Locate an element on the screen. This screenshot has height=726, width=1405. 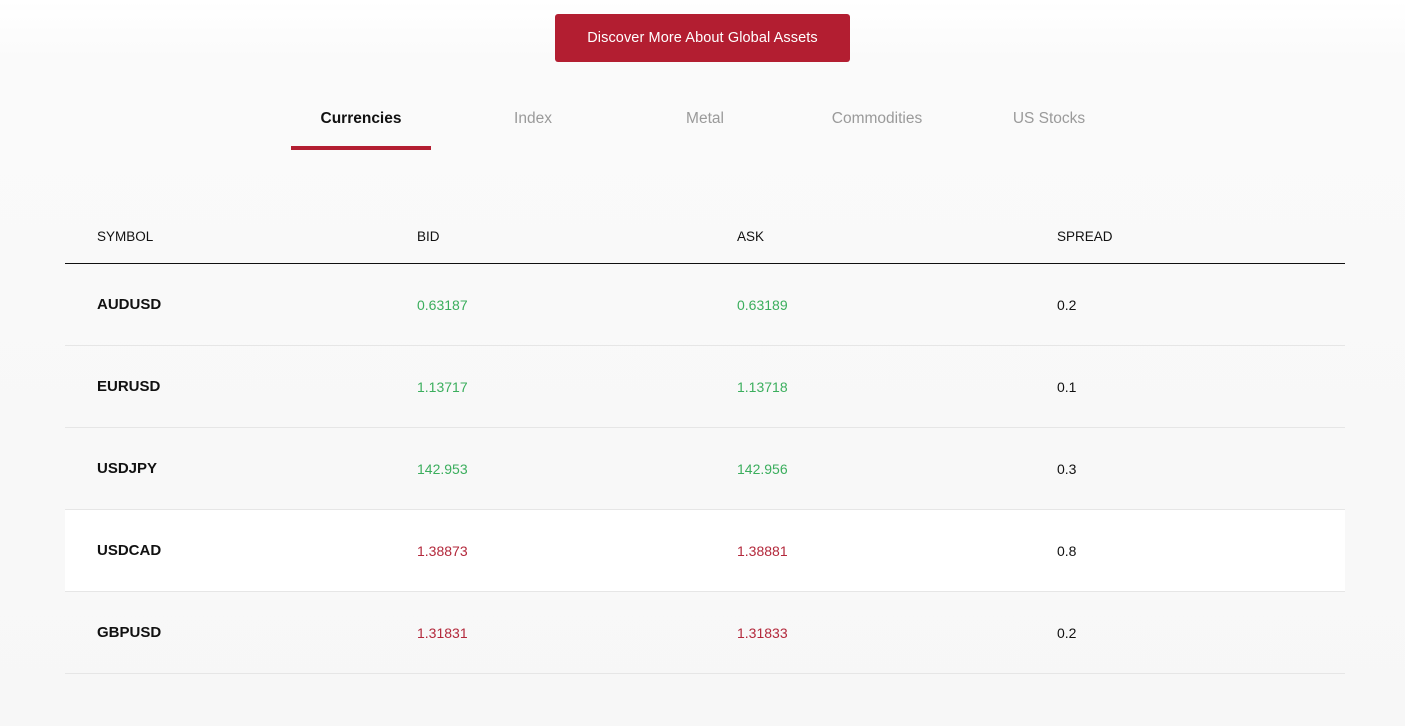
symbol-cell: AUDUSD is located at coordinates (129, 304).